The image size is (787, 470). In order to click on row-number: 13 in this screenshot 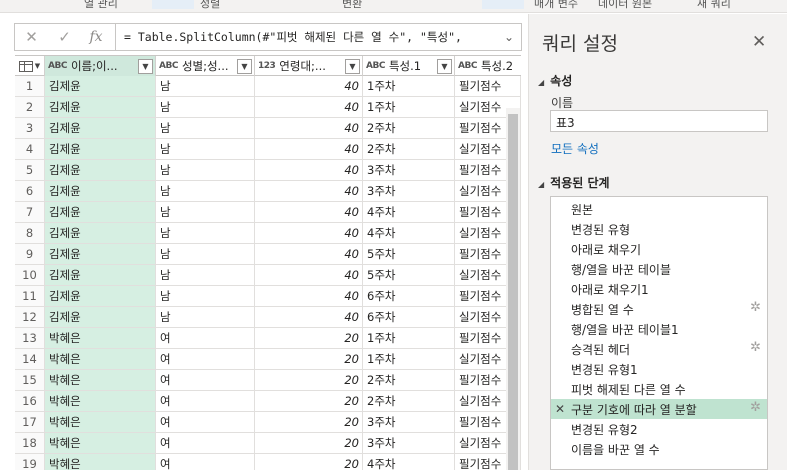, I will do `click(30, 338)`.